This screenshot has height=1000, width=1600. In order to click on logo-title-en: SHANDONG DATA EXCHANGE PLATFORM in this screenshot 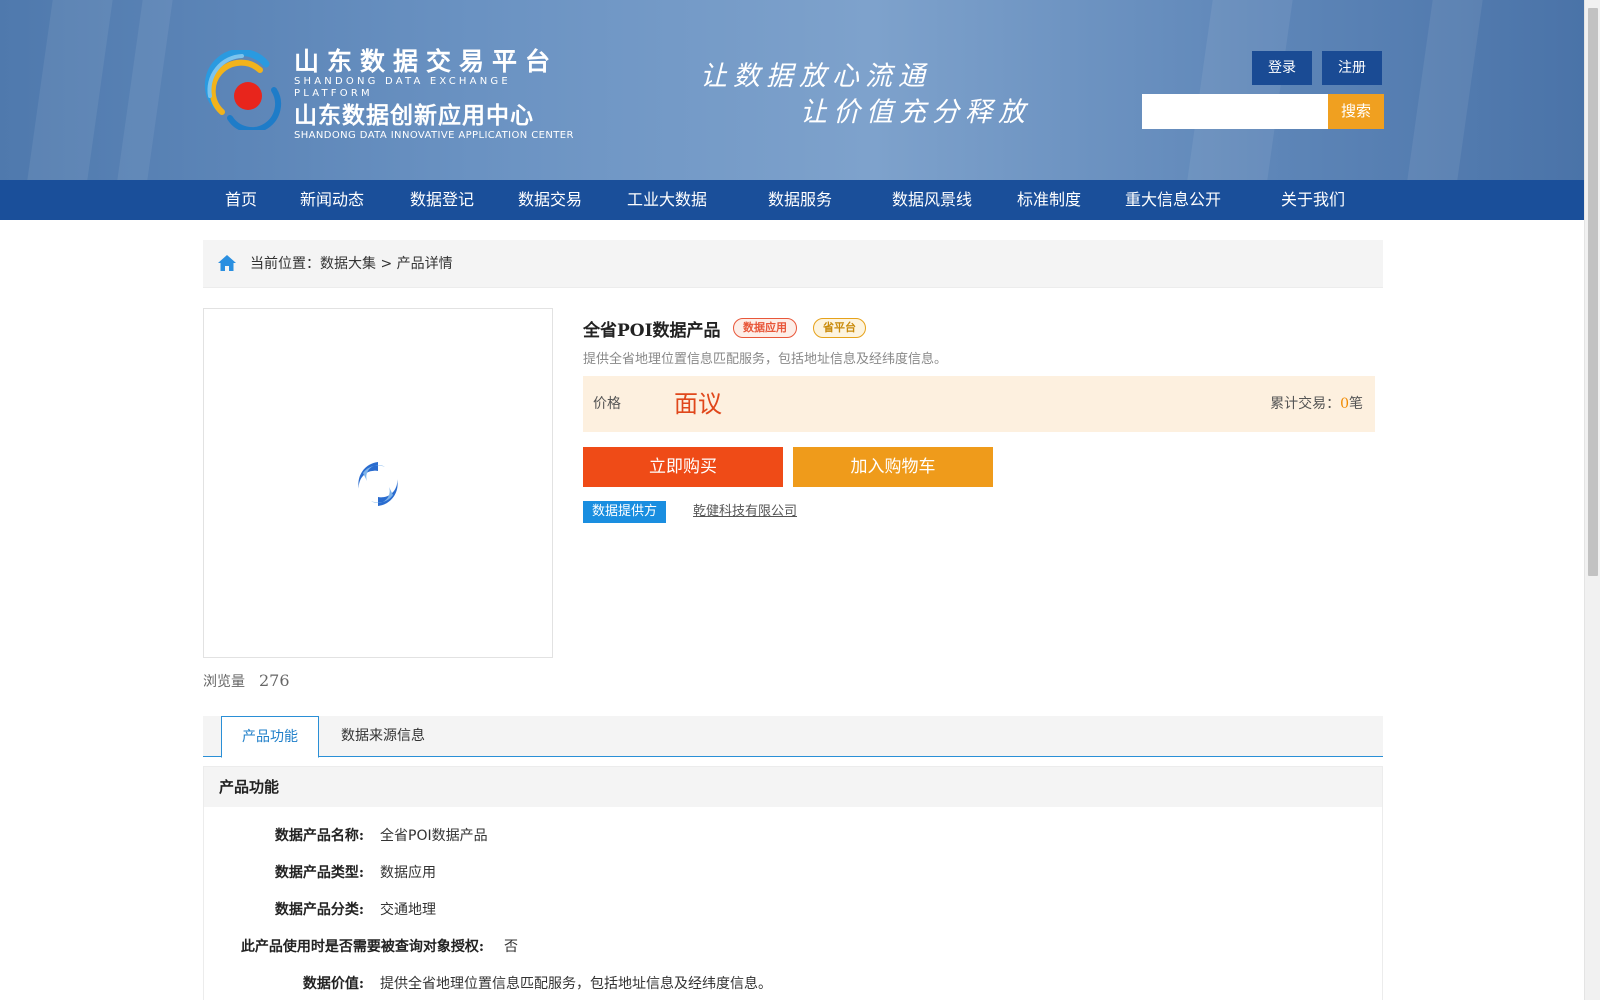, I will do `click(402, 87)`.